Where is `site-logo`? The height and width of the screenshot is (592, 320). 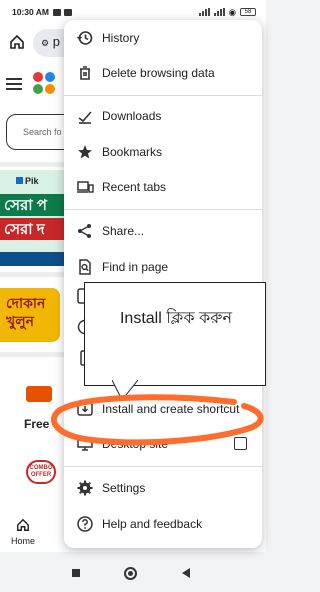 site-logo is located at coordinates (45, 84).